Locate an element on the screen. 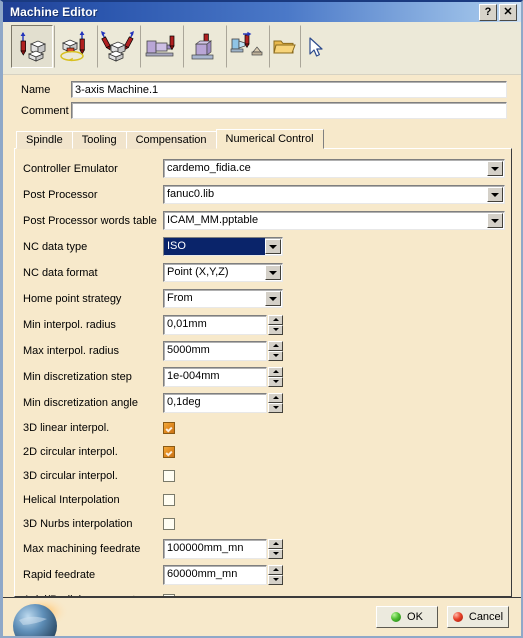  helical-interpolation-checkbox is located at coordinates (169, 499).